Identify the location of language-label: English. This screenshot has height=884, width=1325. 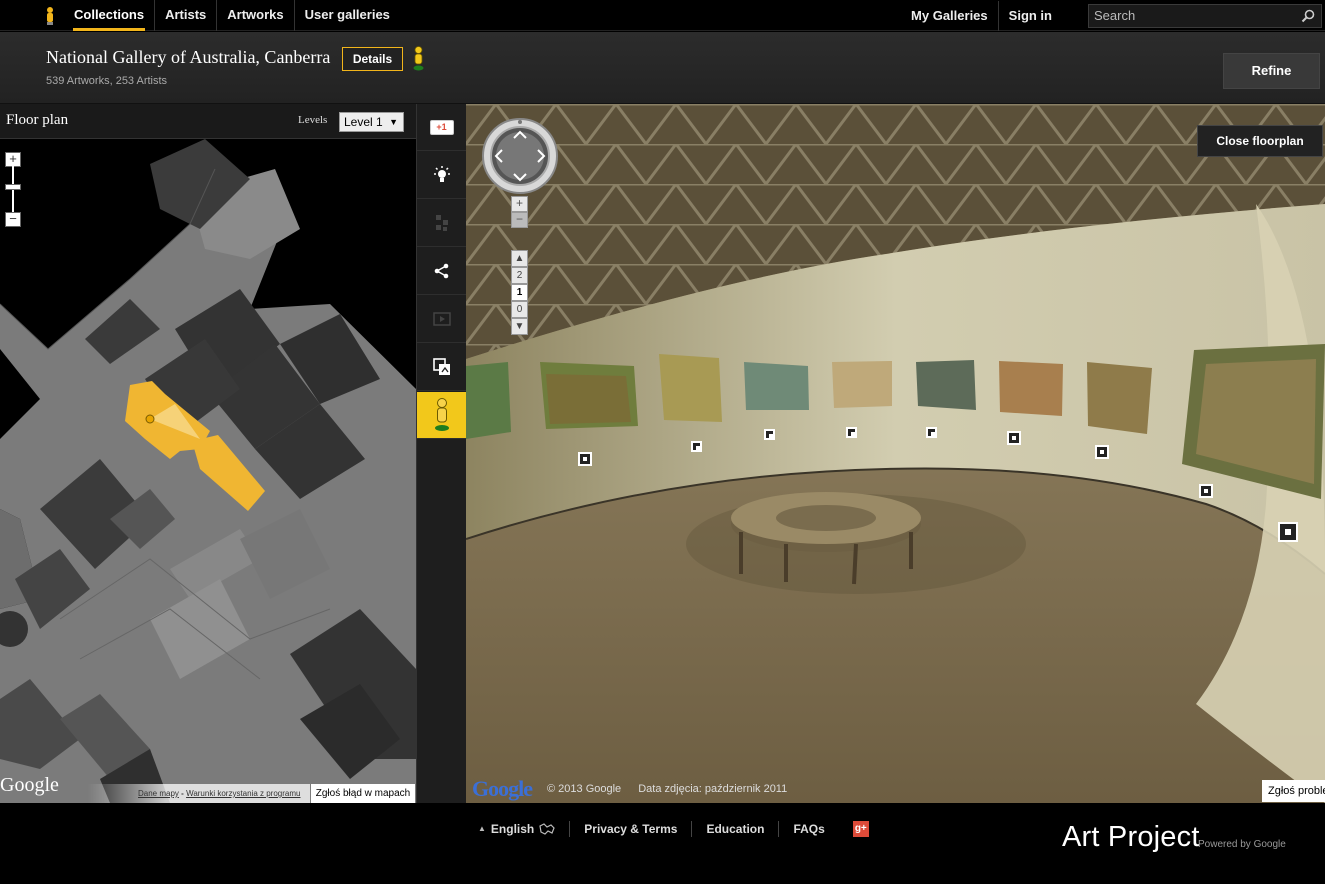
(512, 829).